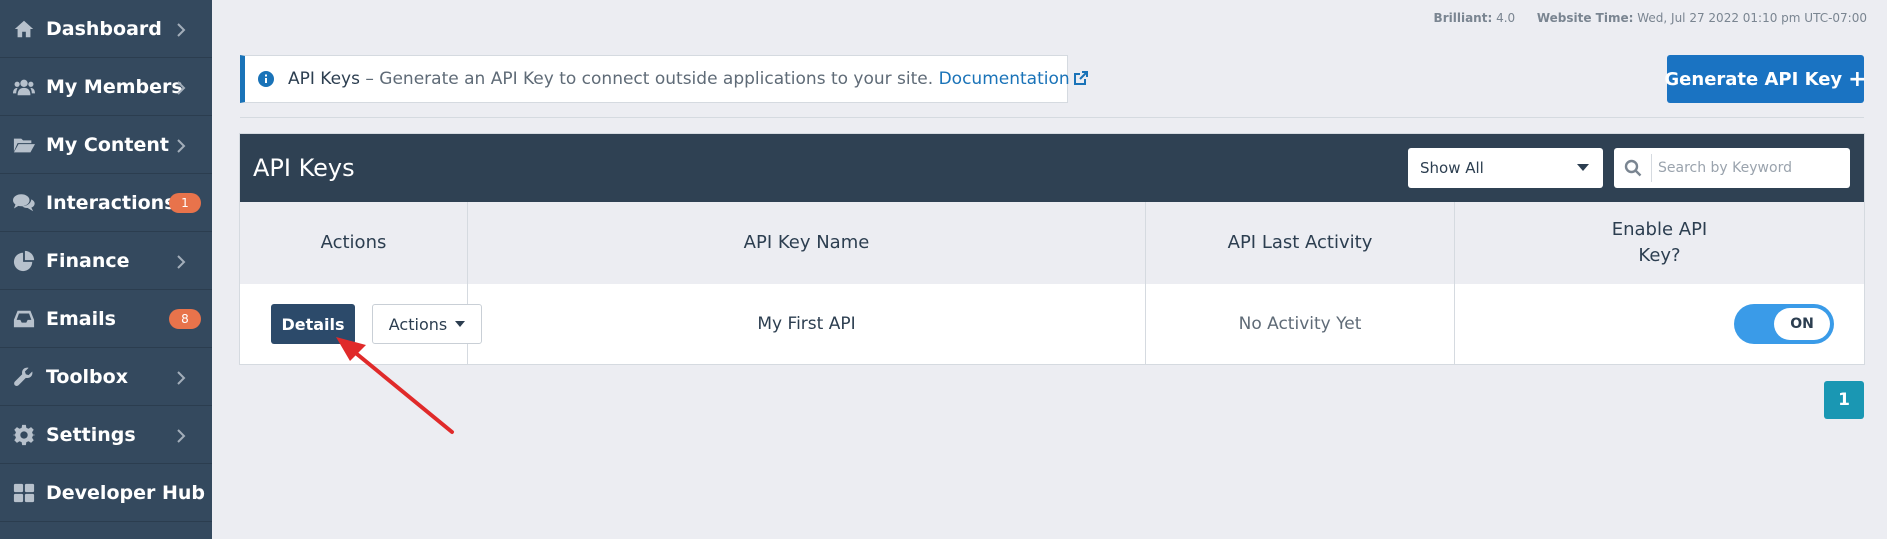 The image size is (1887, 539). What do you see at coordinates (1753, 79) in the screenshot?
I see `generate-api-key-label: Generate API Key` at bounding box center [1753, 79].